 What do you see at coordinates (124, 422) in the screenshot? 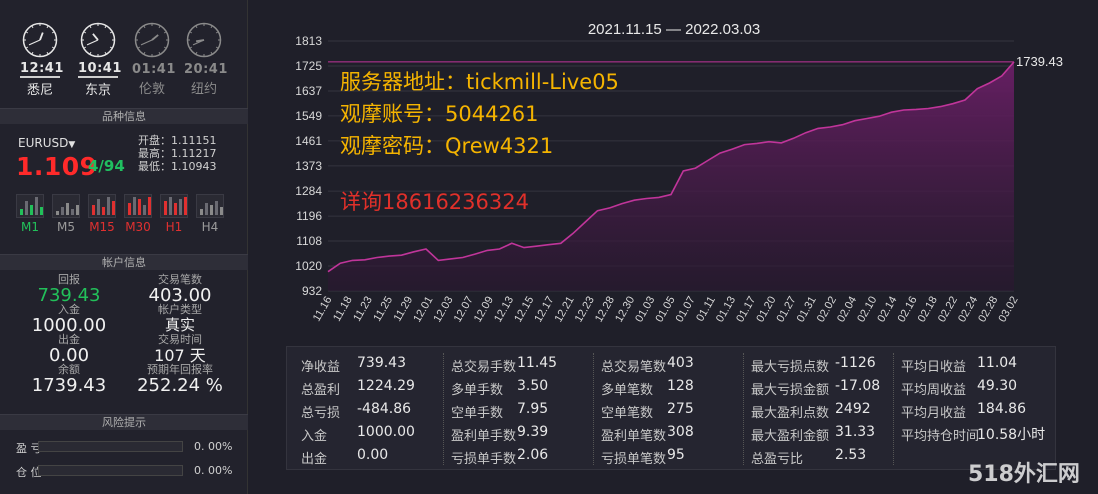
I see `risk-header: 风险提示` at bounding box center [124, 422].